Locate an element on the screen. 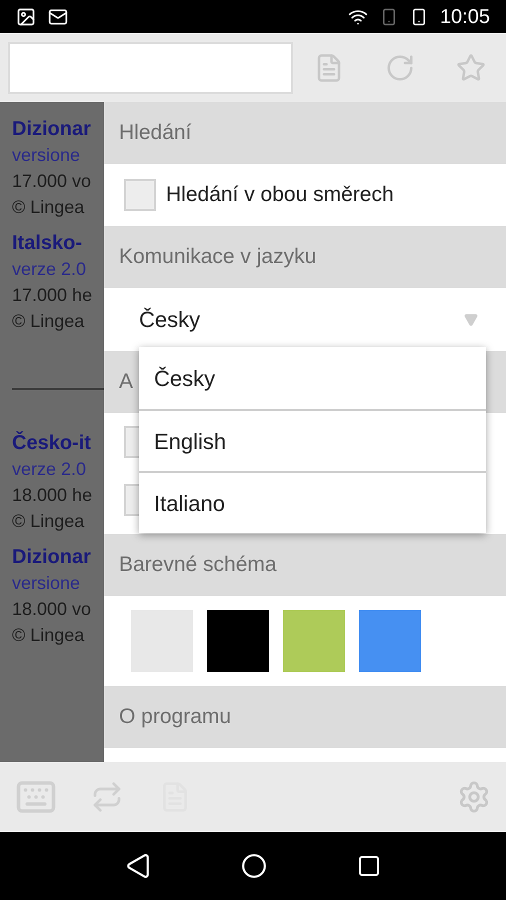 The width and height of the screenshot is (506, 900). language-option: English is located at coordinates (312, 440).